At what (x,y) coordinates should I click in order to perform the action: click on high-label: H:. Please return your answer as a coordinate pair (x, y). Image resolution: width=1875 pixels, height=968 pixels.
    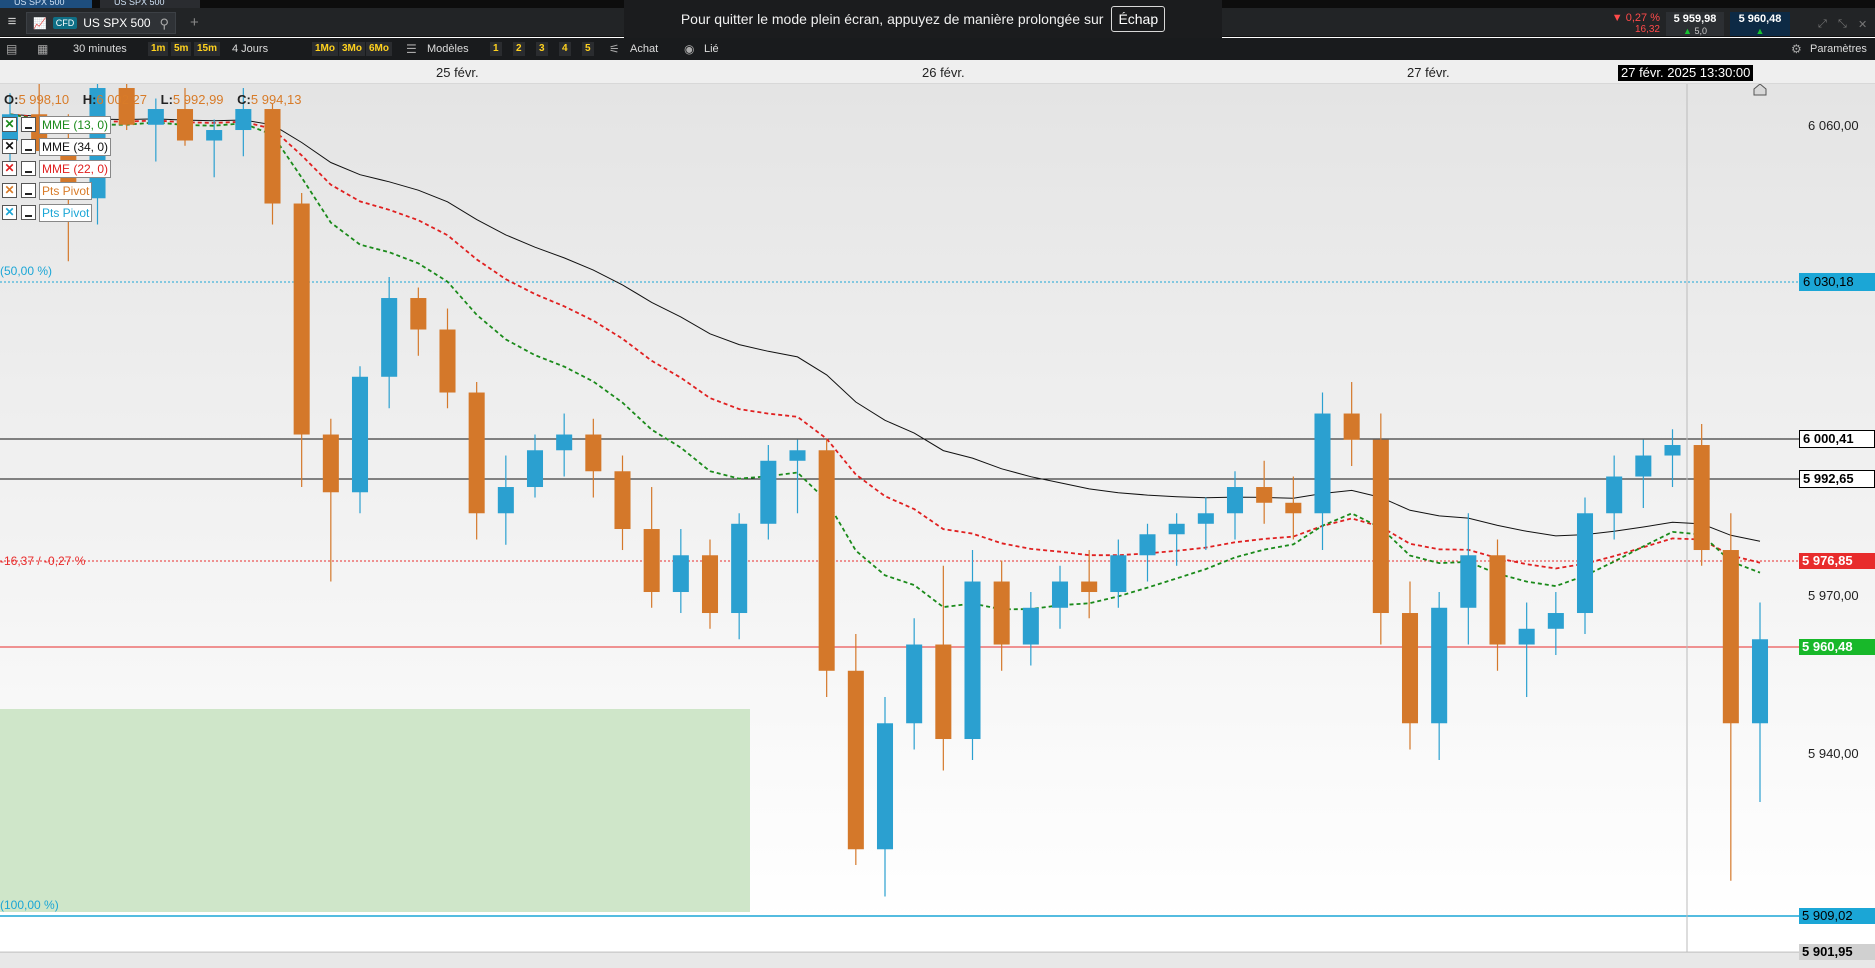
    Looking at the image, I should click on (89, 99).